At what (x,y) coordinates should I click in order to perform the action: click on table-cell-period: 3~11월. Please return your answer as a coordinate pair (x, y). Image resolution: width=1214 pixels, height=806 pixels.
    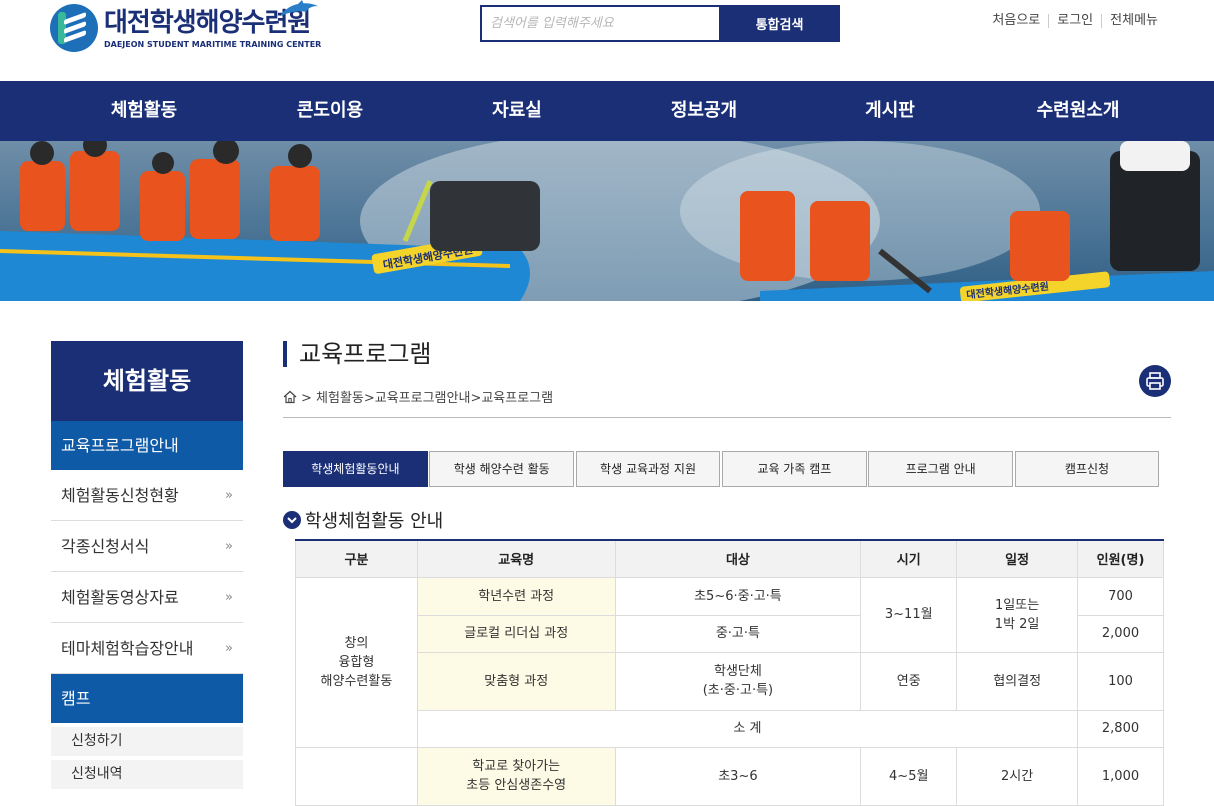
    Looking at the image, I should click on (909, 614).